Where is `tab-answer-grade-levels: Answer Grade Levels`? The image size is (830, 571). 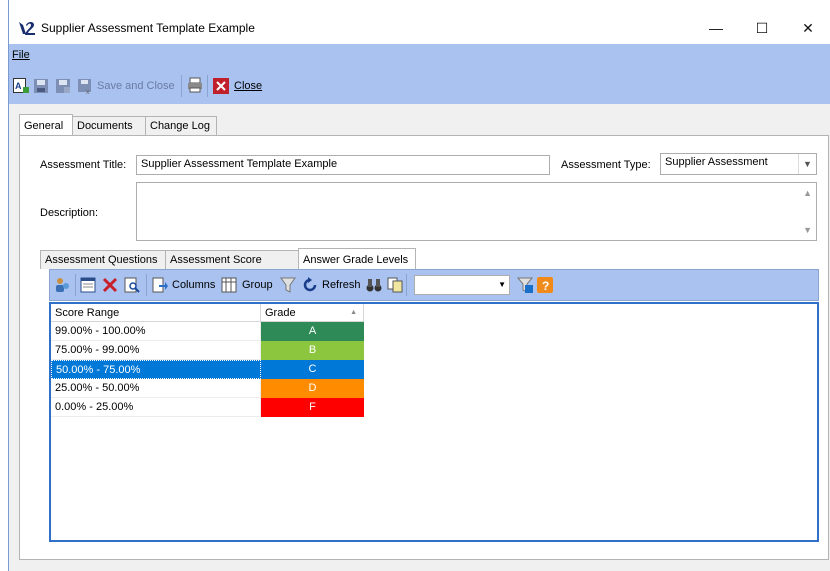 tab-answer-grade-levels: Answer Grade Levels is located at coordinates (357, 258).